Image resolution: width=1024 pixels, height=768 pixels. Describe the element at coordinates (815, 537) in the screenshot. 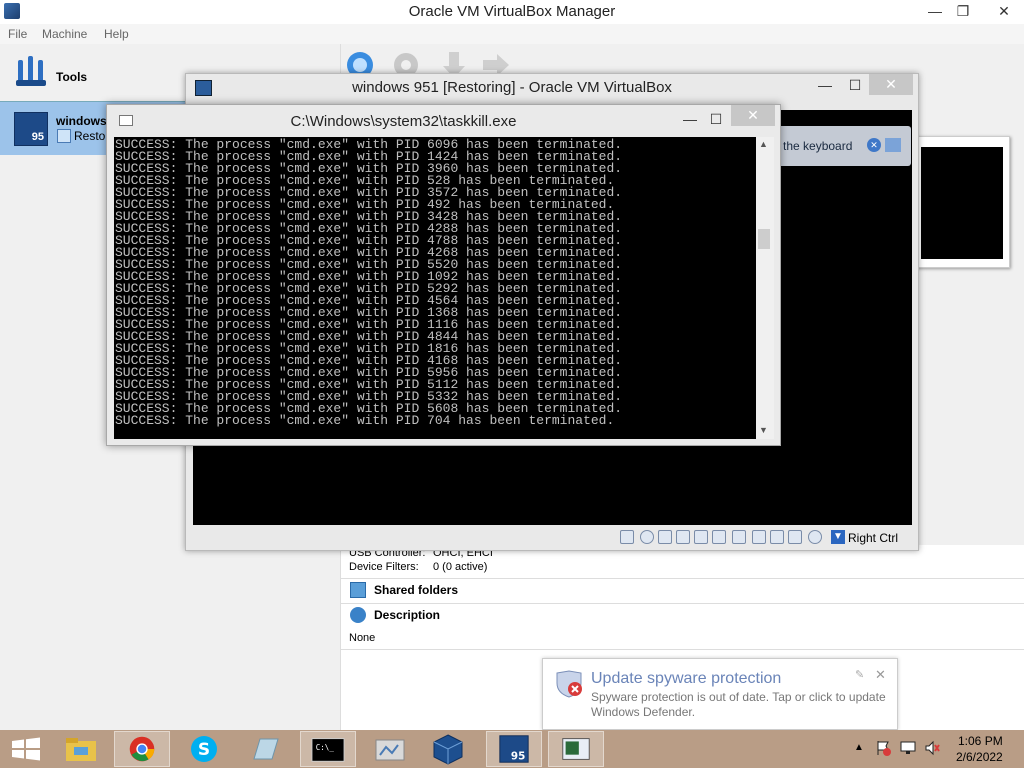

I see `mouse-integration-icon` at that location.